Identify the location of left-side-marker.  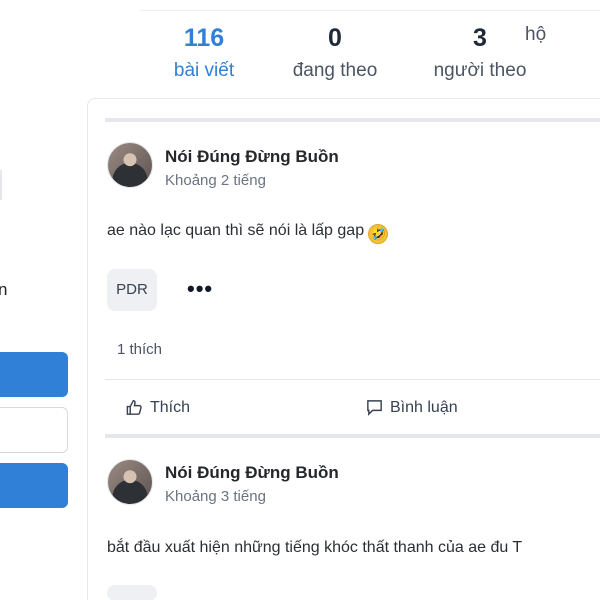
(1, 185).